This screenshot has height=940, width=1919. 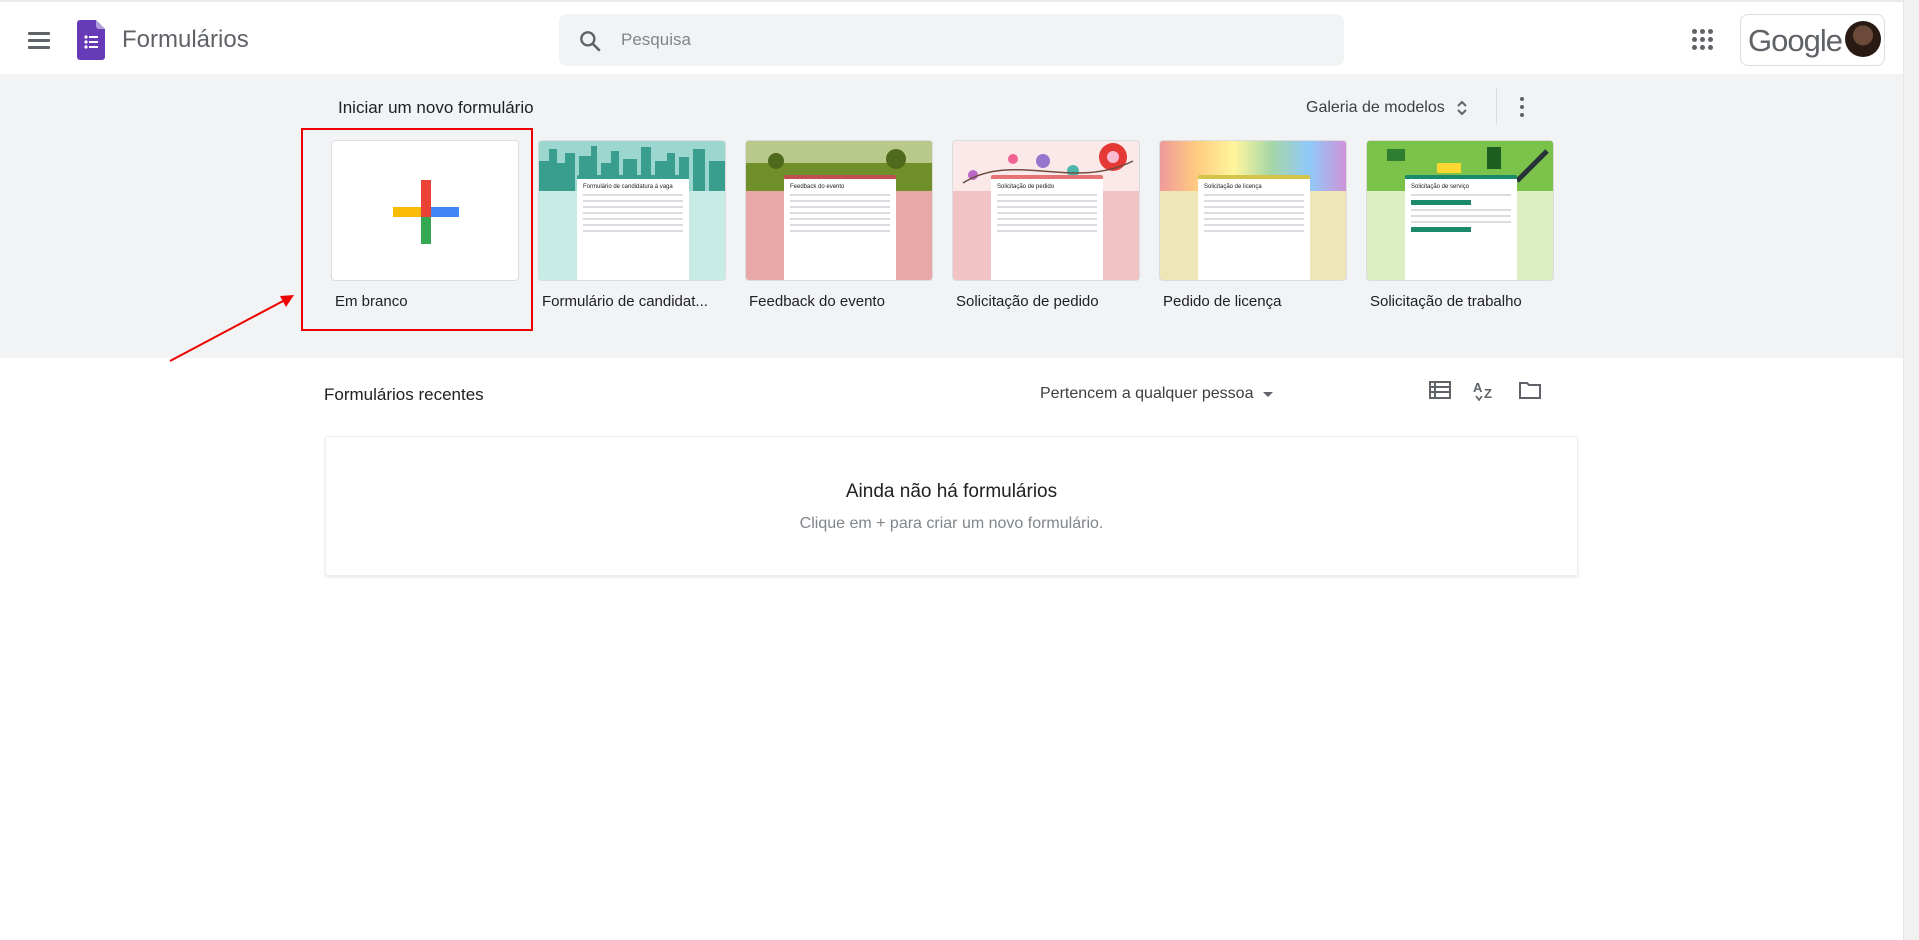 What do you see at coordinates (1027, 301) in the screenshot?
I see `template-label: Solicitação de pedido` at bounding box center [1027, 301].